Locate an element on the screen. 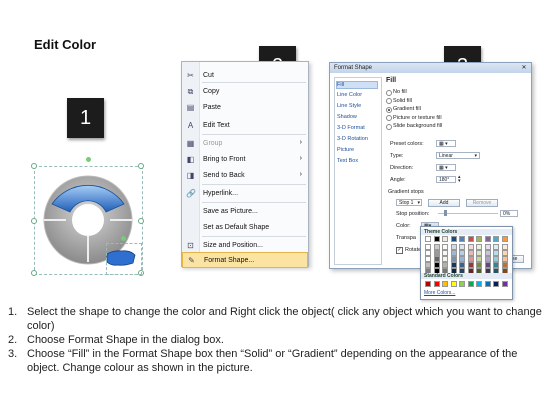 This screenshot has height=420, width=560. instruction-number: 1. is located at coordinates (13, 312).